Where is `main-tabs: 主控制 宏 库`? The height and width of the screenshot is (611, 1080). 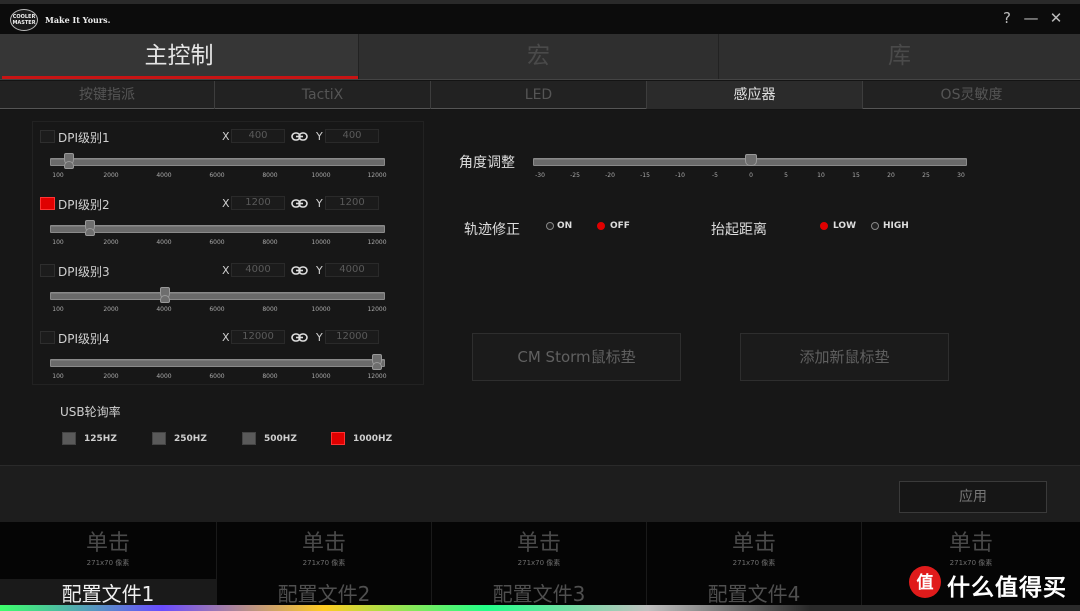 main-tabs: 主控制 宏 库 is located at coordinates (540, 57).